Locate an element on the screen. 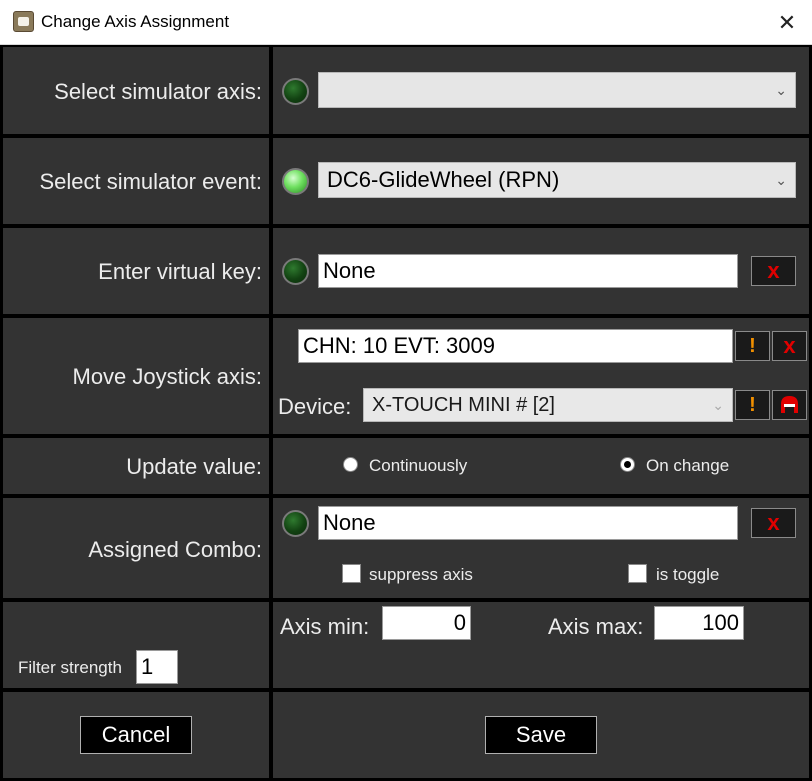 This screenshot has width=812, height=781. radio-on-change is located at coordinates (627, 464).